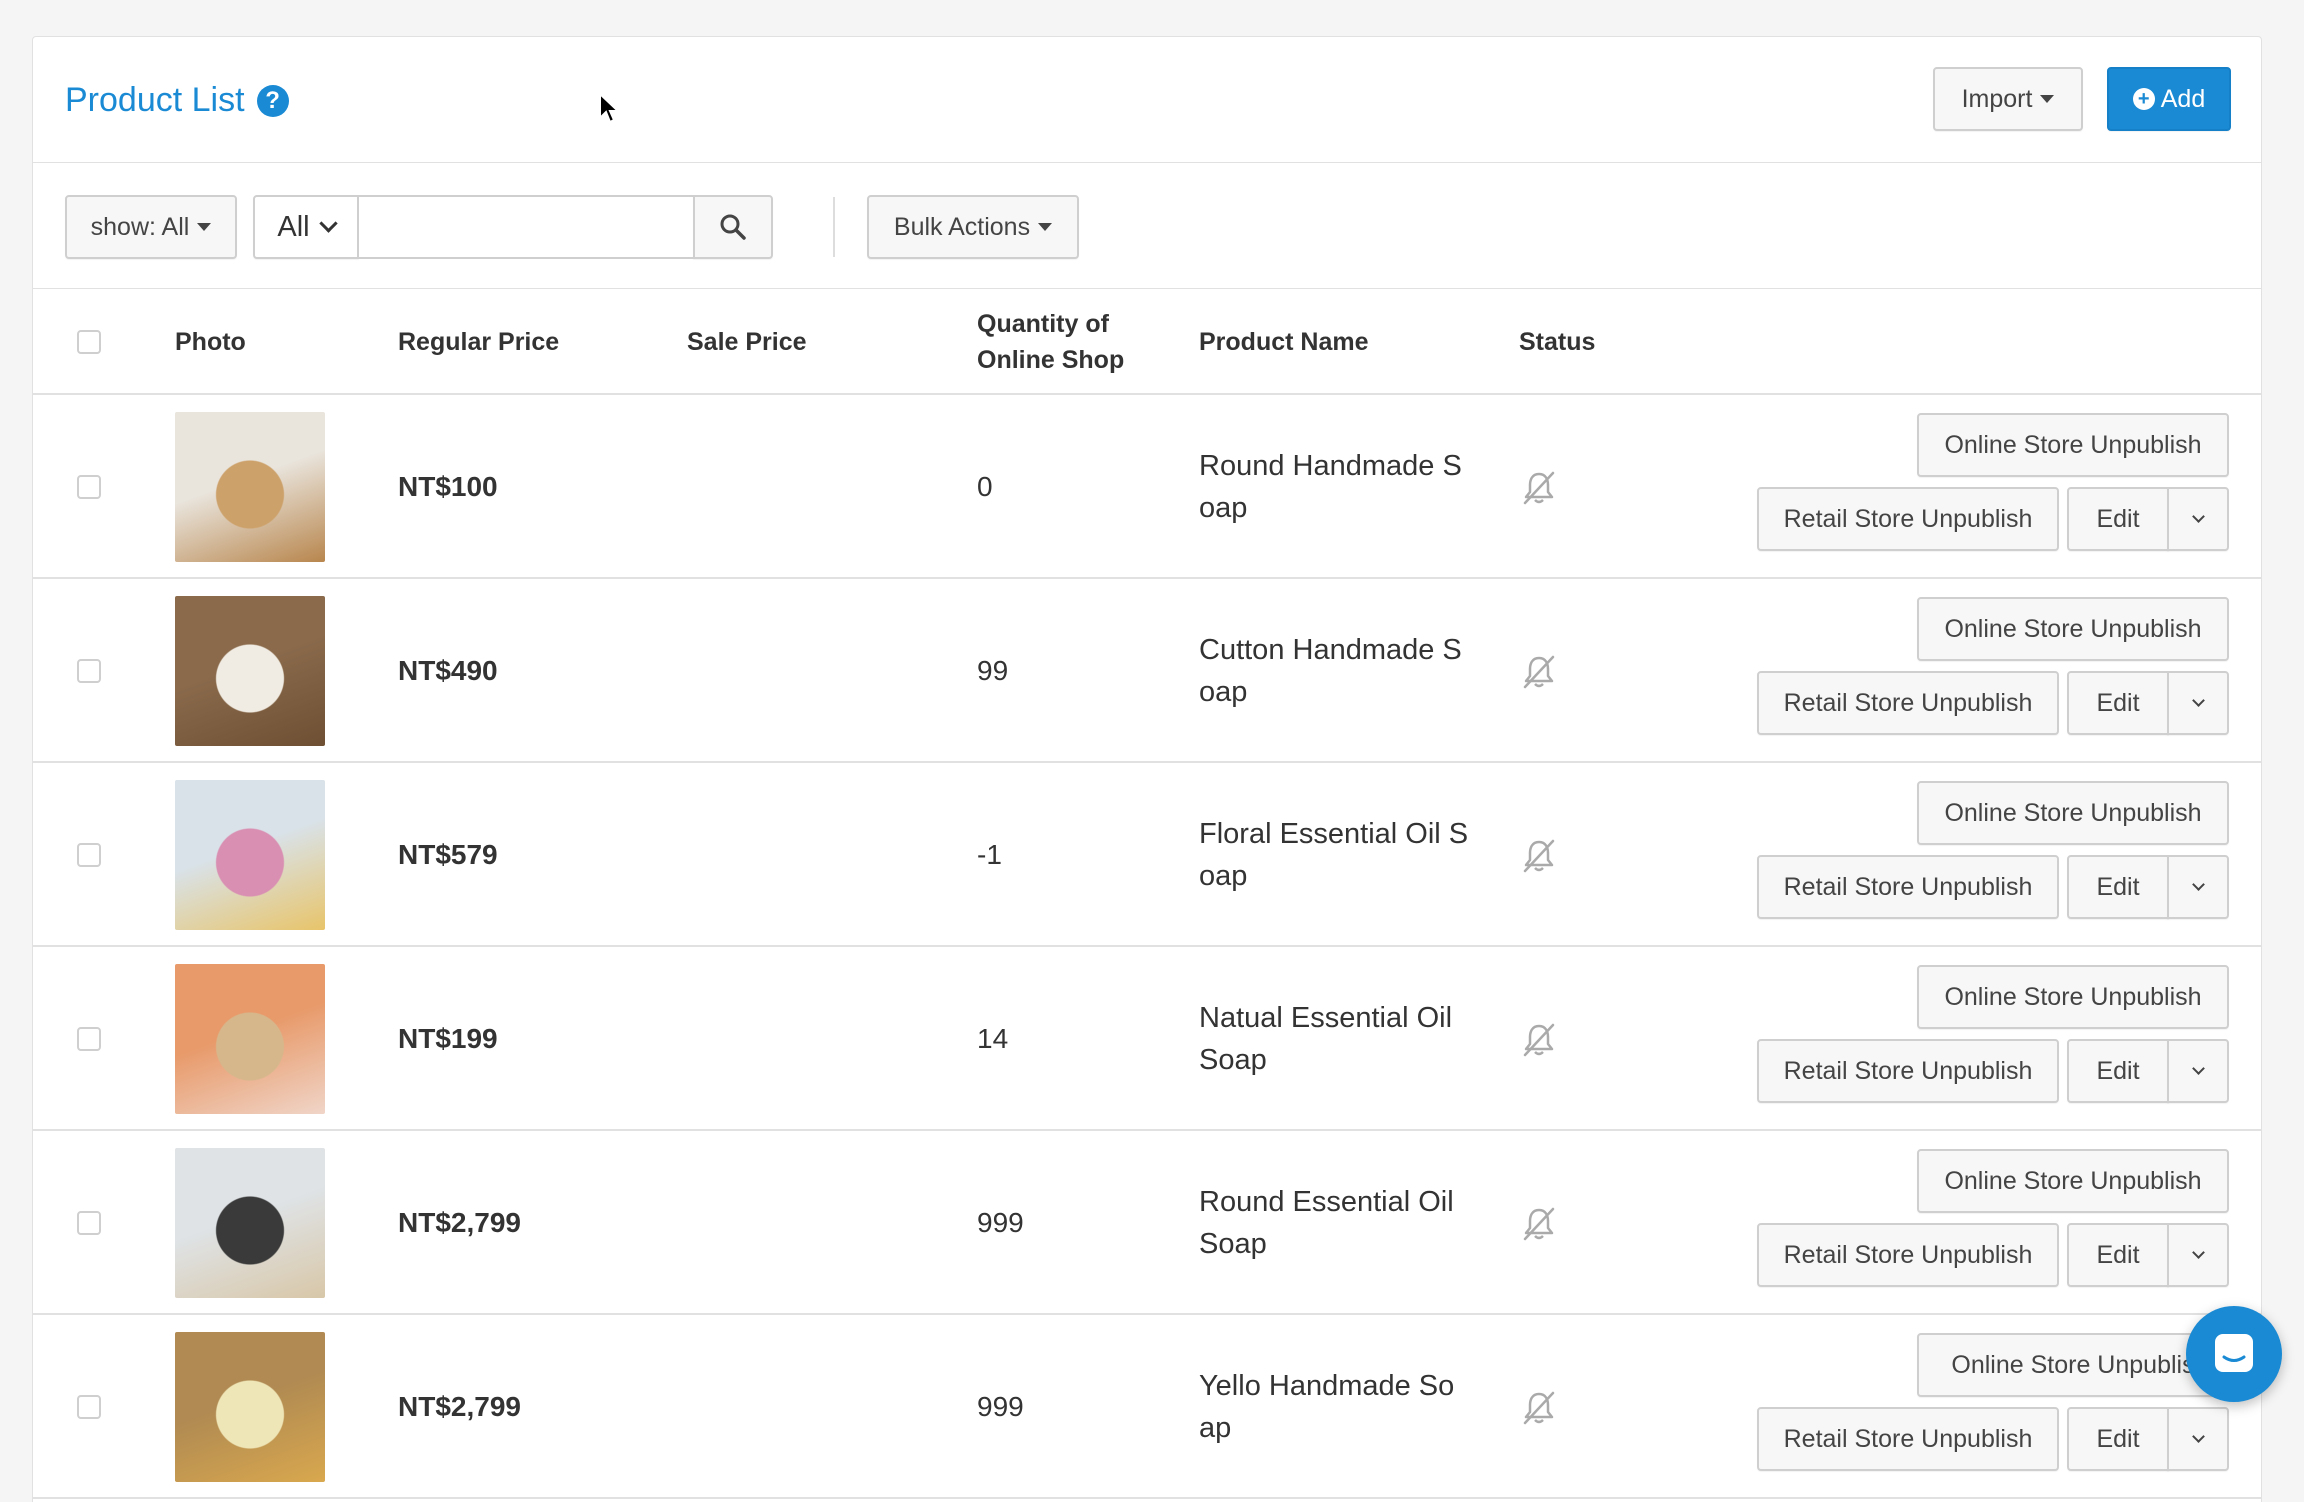 This screenshot has width=2304, height=1502. I want to click on bulk-actions-label: Bulk Actions, so click(962, 226).